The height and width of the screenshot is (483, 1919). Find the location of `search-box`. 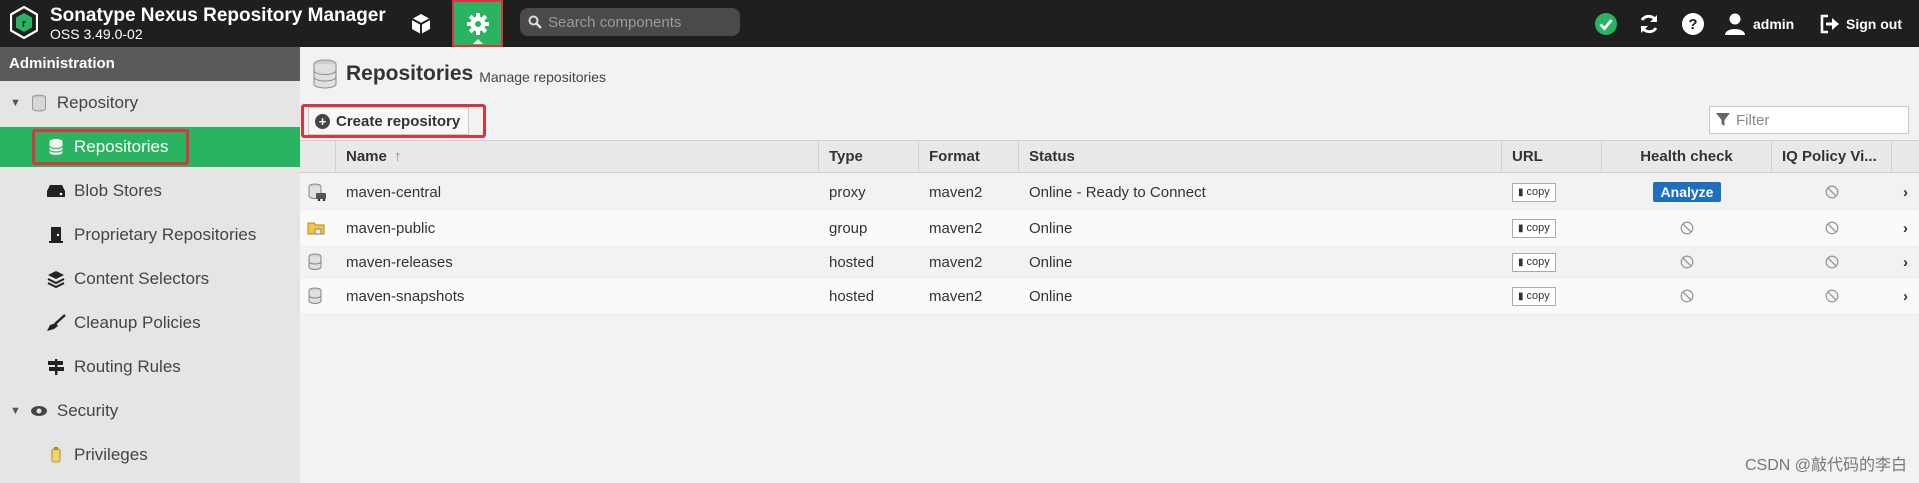

search-box is located at coordinates (630, 22).